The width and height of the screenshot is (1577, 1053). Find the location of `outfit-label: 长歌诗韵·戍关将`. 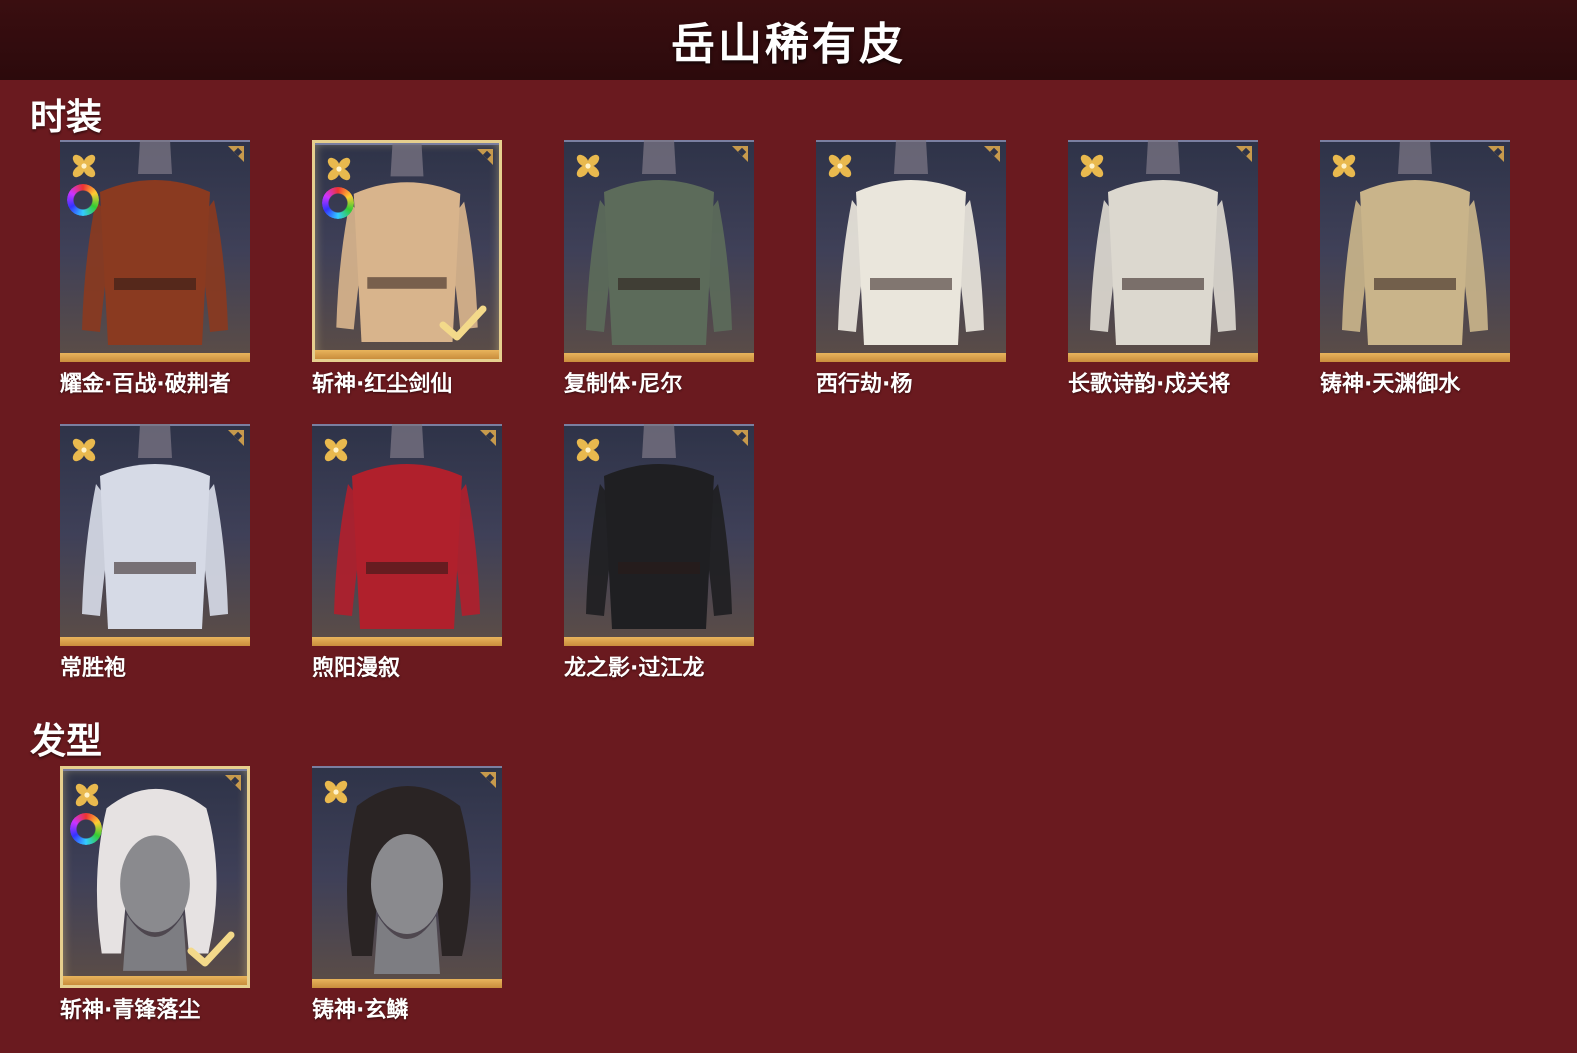

outfit-label: 长歌诗韵·戍关将 is located at coordinates (1149, 384).